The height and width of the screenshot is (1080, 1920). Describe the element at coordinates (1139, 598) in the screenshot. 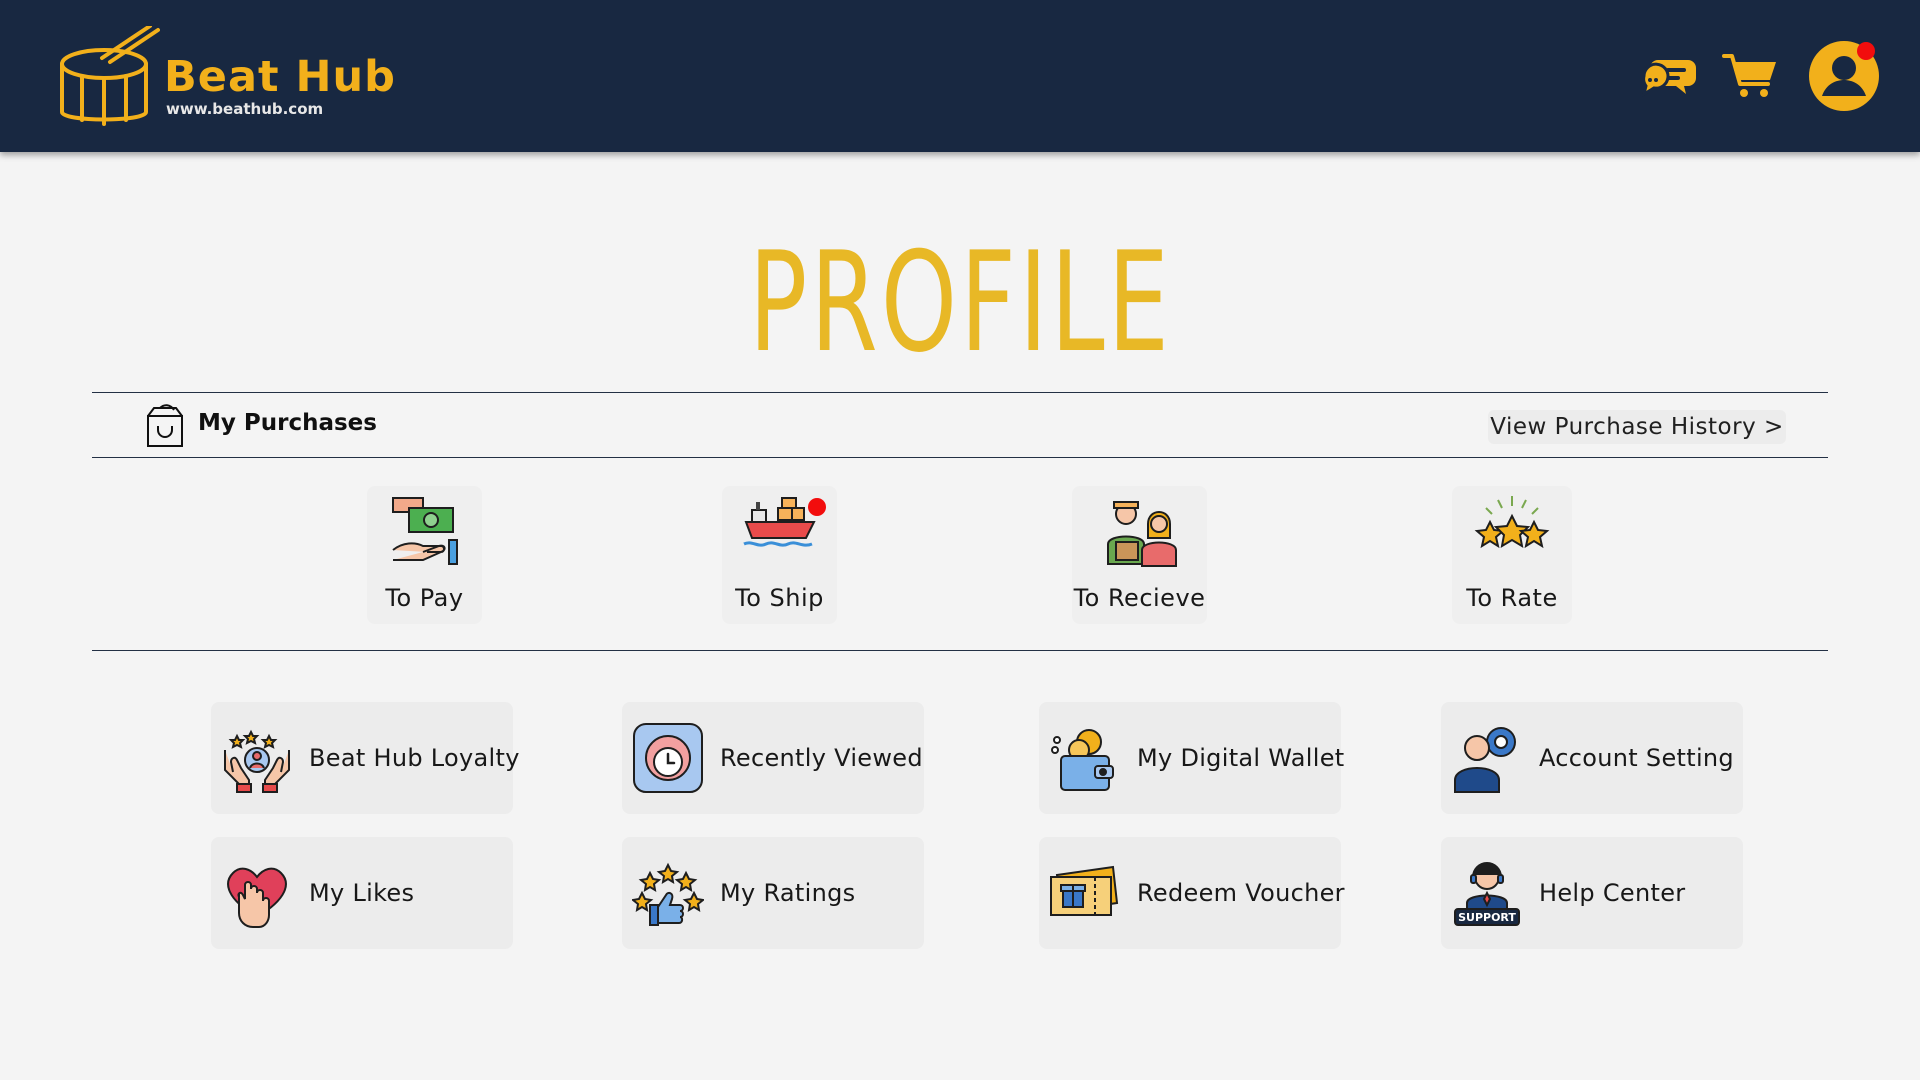

I see `status-label: To Recieve` at that location.